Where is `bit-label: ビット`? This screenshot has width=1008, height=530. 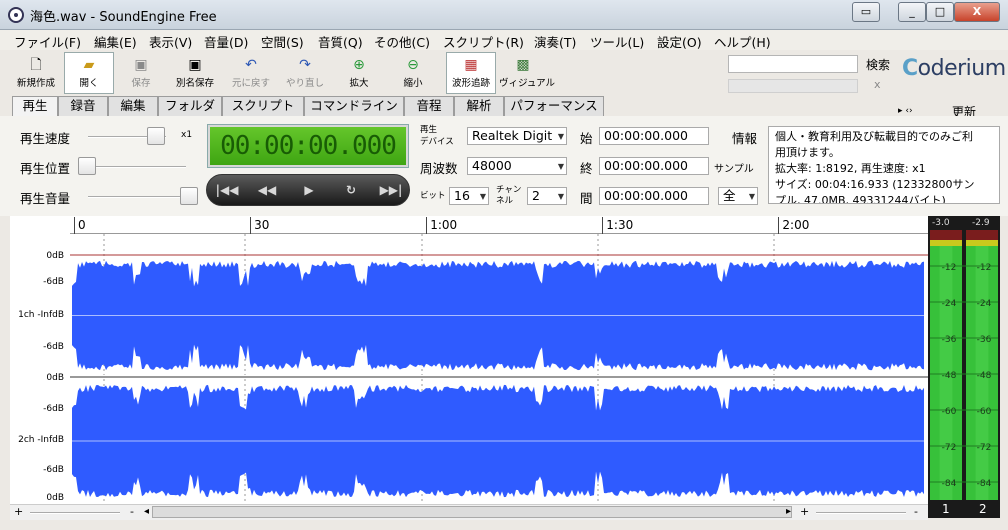
bit-label: ビット is located at coordinates (433, 196).